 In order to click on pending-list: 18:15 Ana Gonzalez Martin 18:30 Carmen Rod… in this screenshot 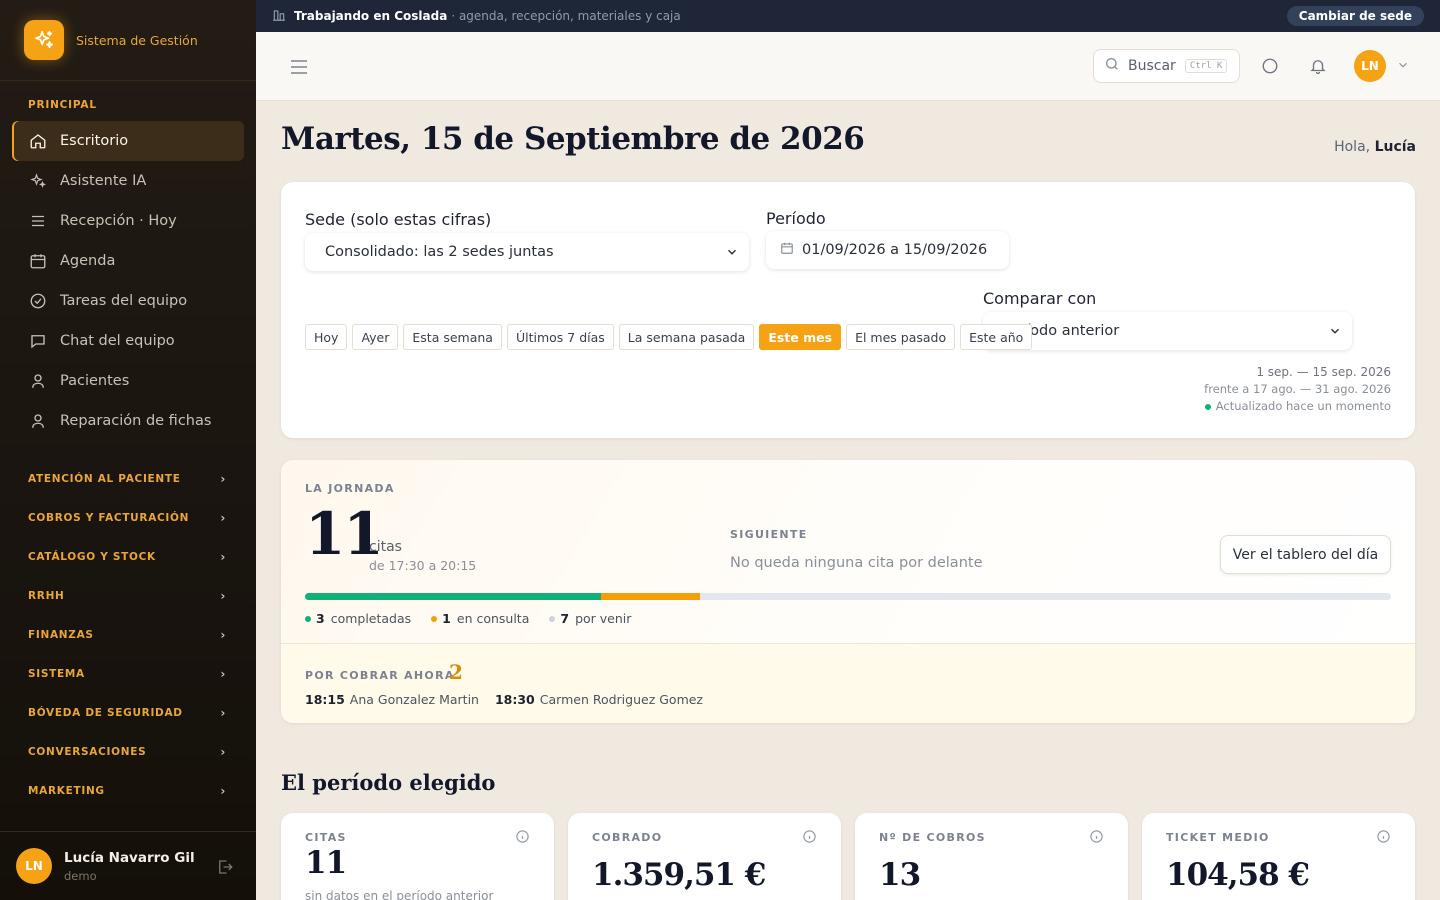, I will do `click(512, 699)`.